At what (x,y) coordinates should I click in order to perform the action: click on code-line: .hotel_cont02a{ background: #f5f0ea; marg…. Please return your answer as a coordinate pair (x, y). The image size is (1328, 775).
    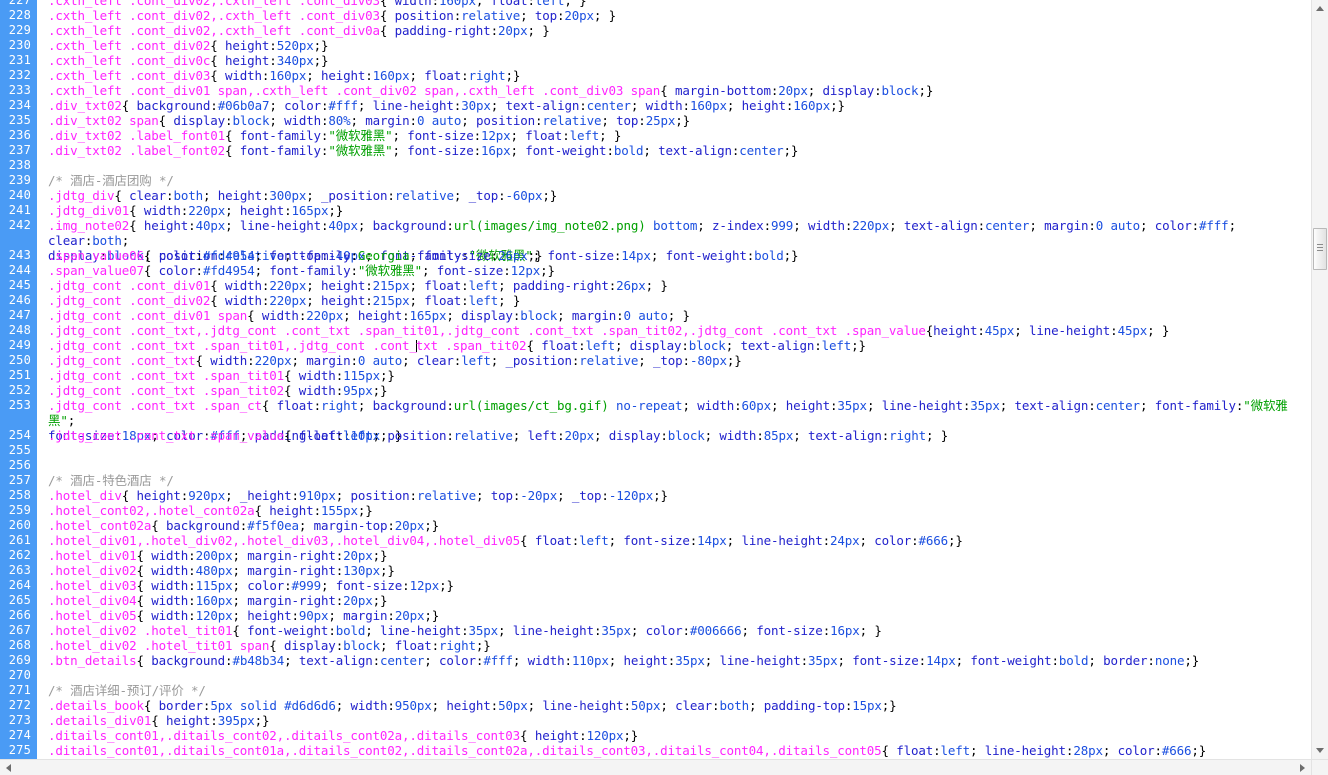
    Looking at the image, I should click on (679, 525).